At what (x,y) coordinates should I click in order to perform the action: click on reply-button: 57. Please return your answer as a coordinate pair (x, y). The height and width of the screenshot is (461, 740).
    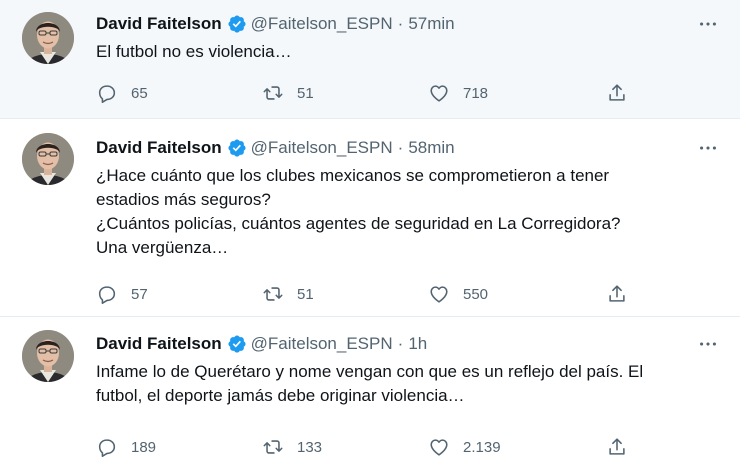
    Looking at the image, I should click on (179, 294).